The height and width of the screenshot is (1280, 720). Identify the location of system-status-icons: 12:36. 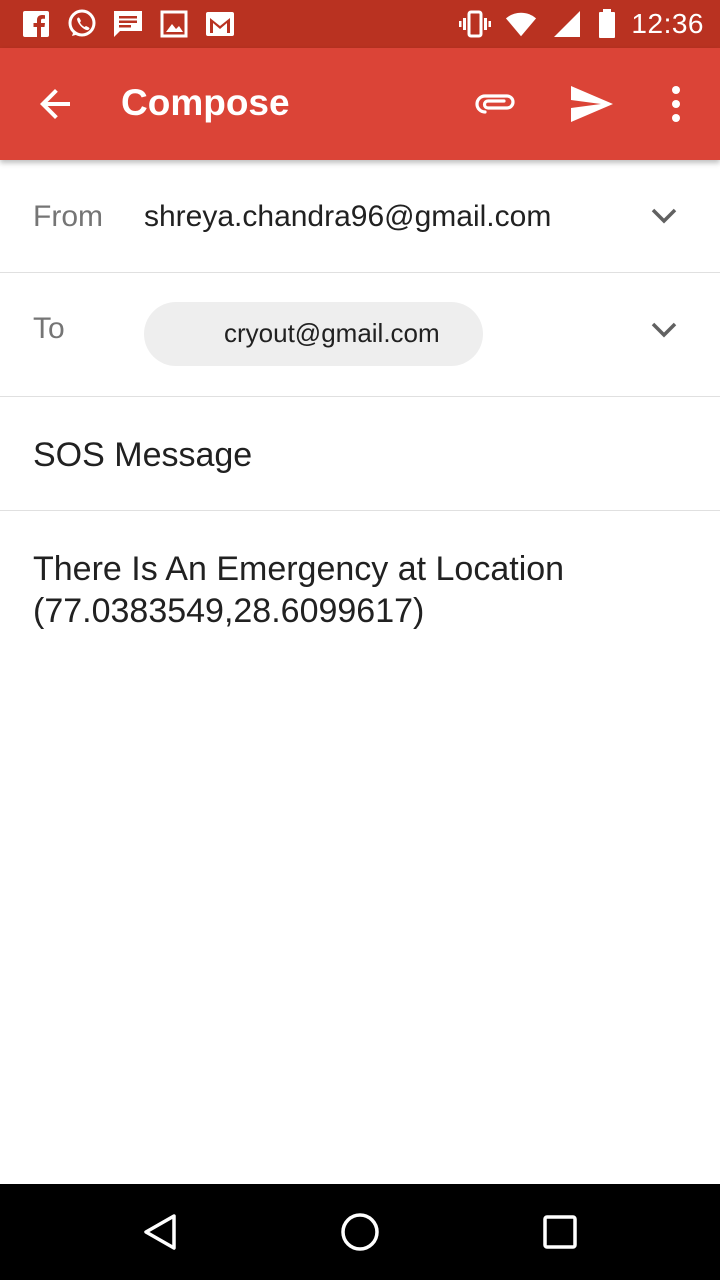
(581, 24).